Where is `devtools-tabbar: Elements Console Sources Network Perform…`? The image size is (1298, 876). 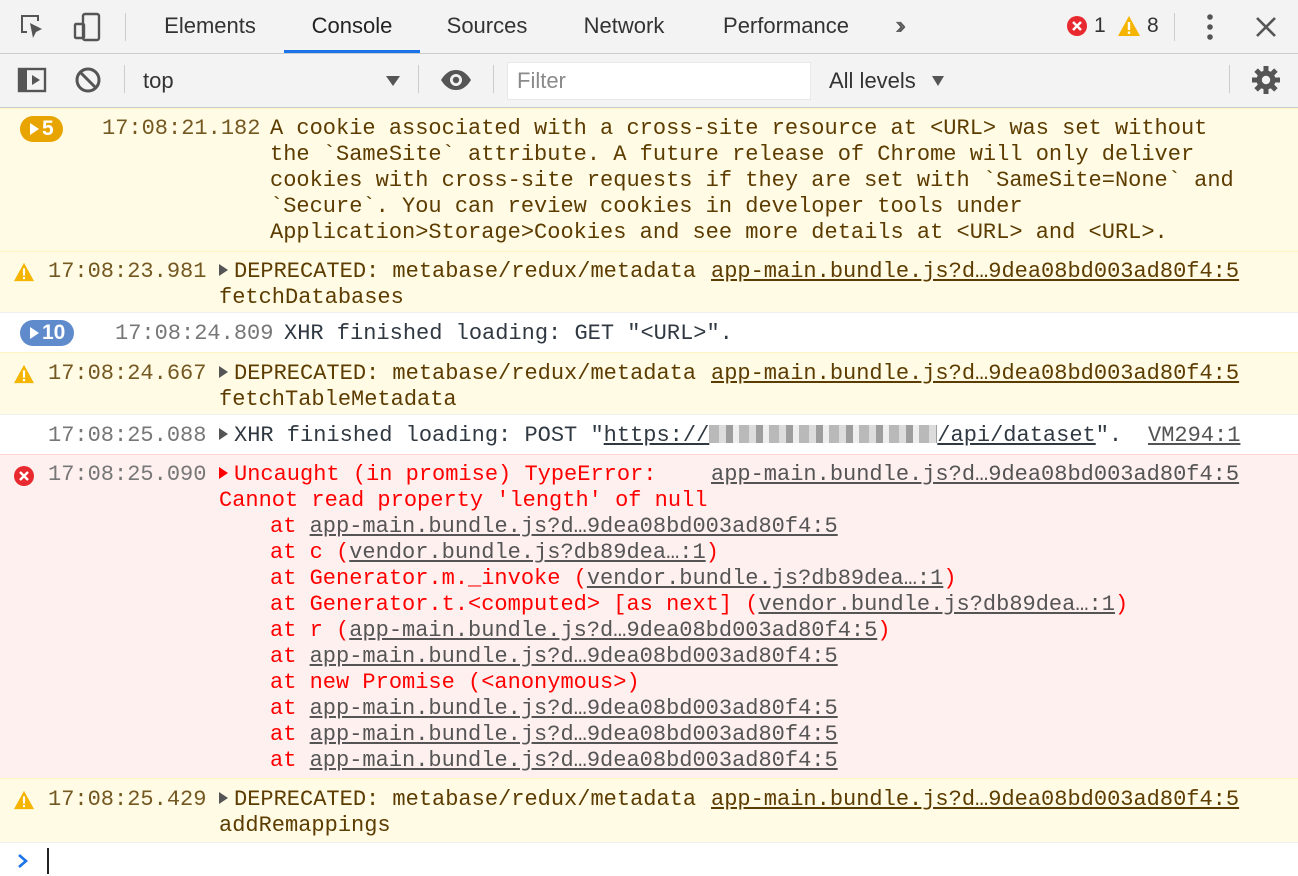 devtools-tabbar: Elements Console Sources Network Perform… is located at coordinates (649, 27).